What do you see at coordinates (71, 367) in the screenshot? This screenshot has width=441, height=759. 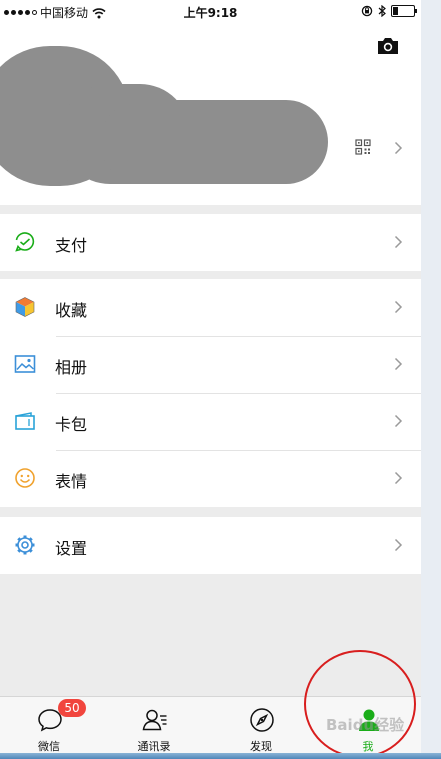 I see `menu-item-label: 相册` at bounding box center [71, 367].